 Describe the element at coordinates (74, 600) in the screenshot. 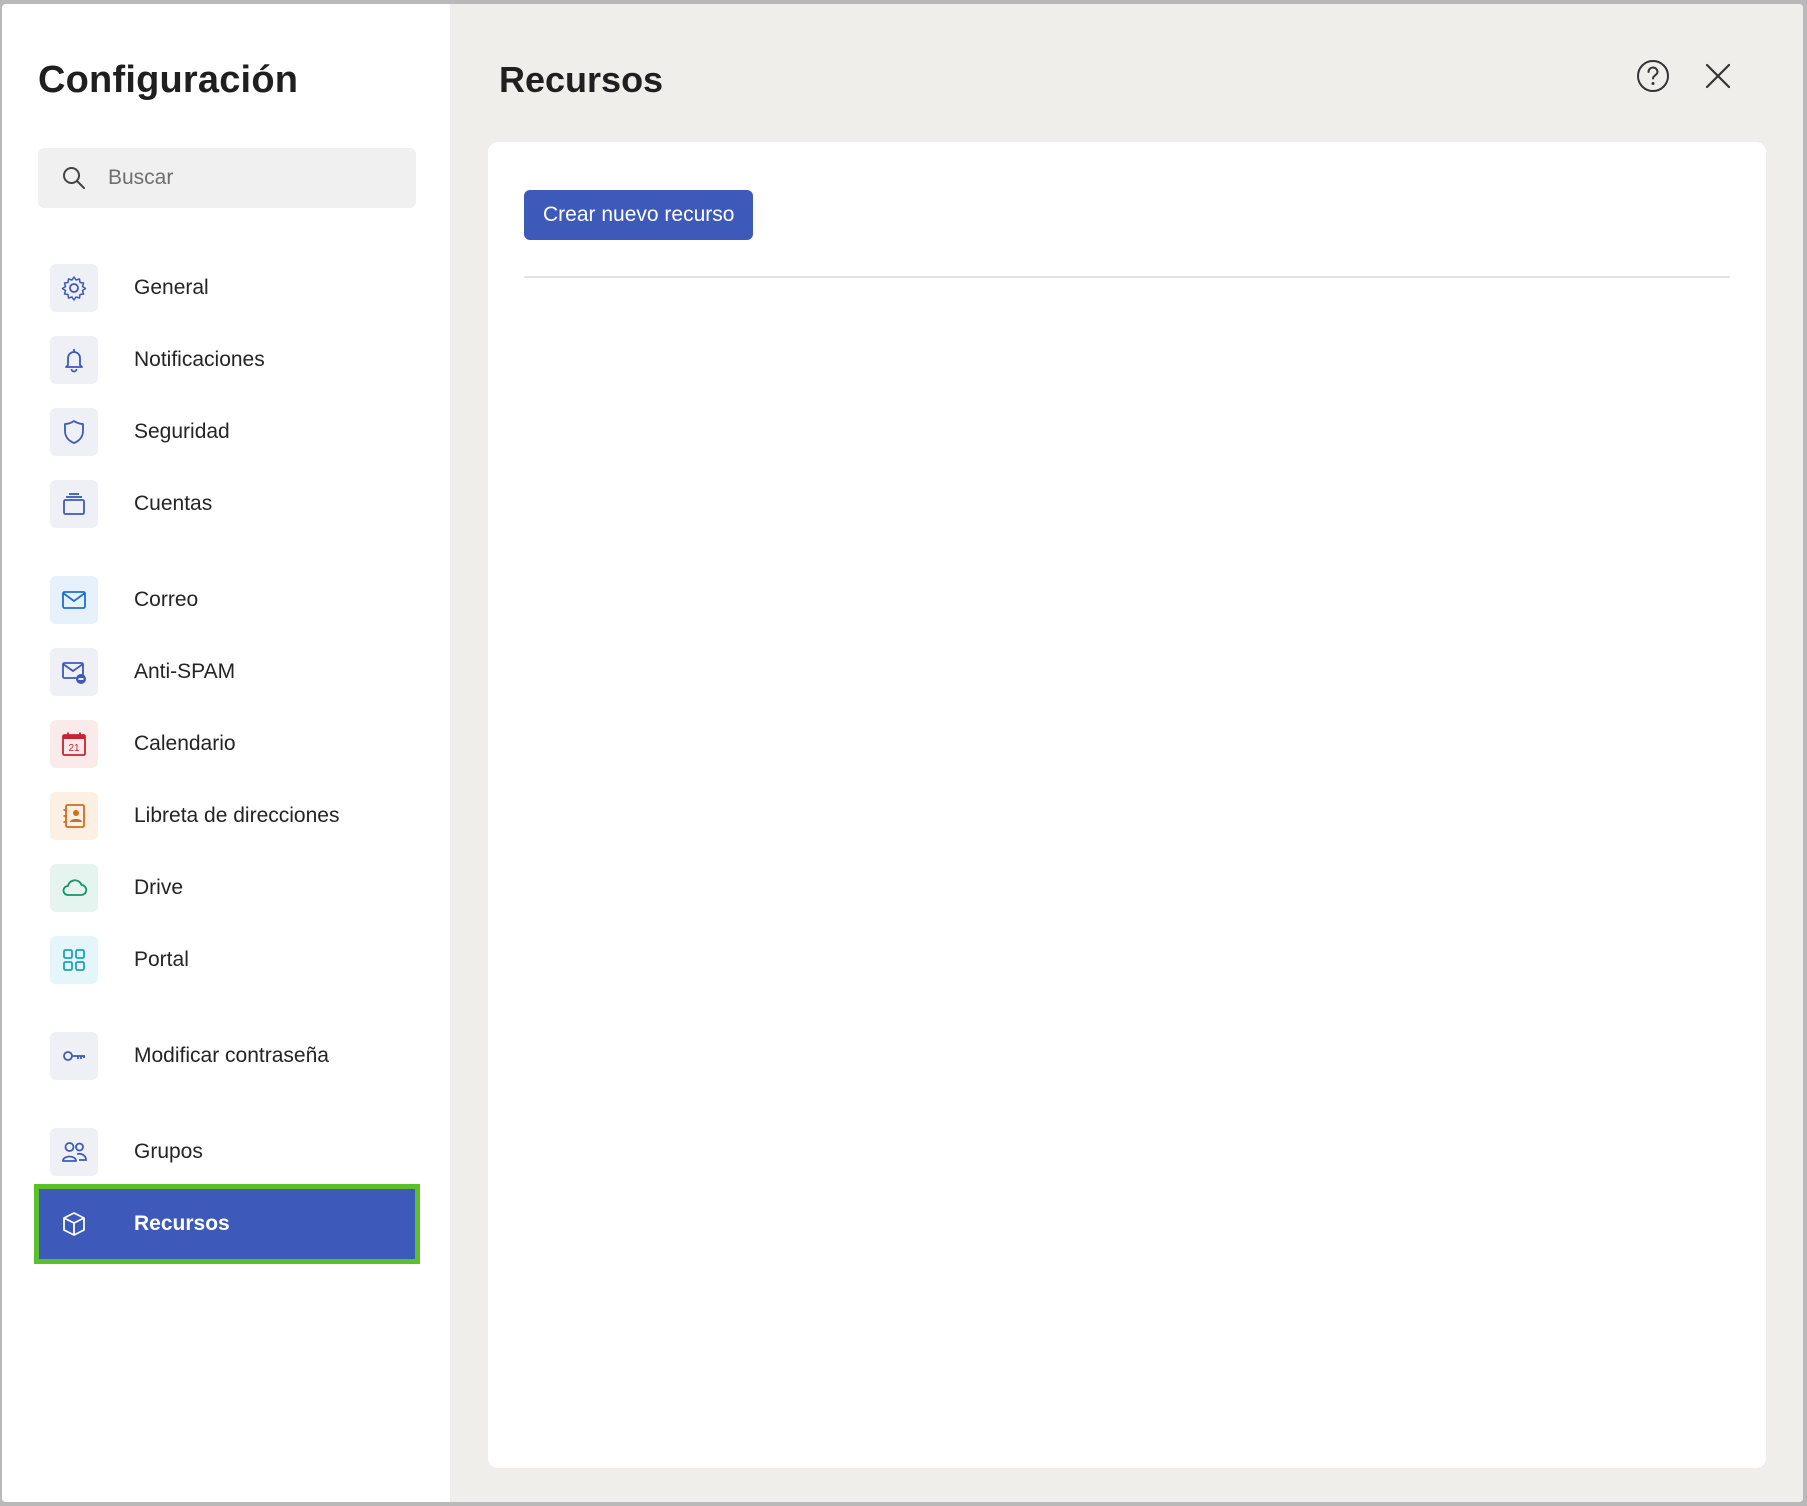

I see `mail-icon` at that location.